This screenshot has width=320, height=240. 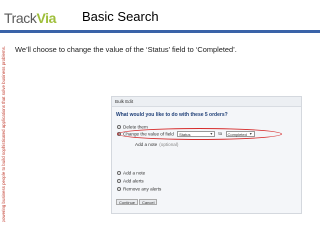 I want to click on title-divider, so click(x=160, y=31).